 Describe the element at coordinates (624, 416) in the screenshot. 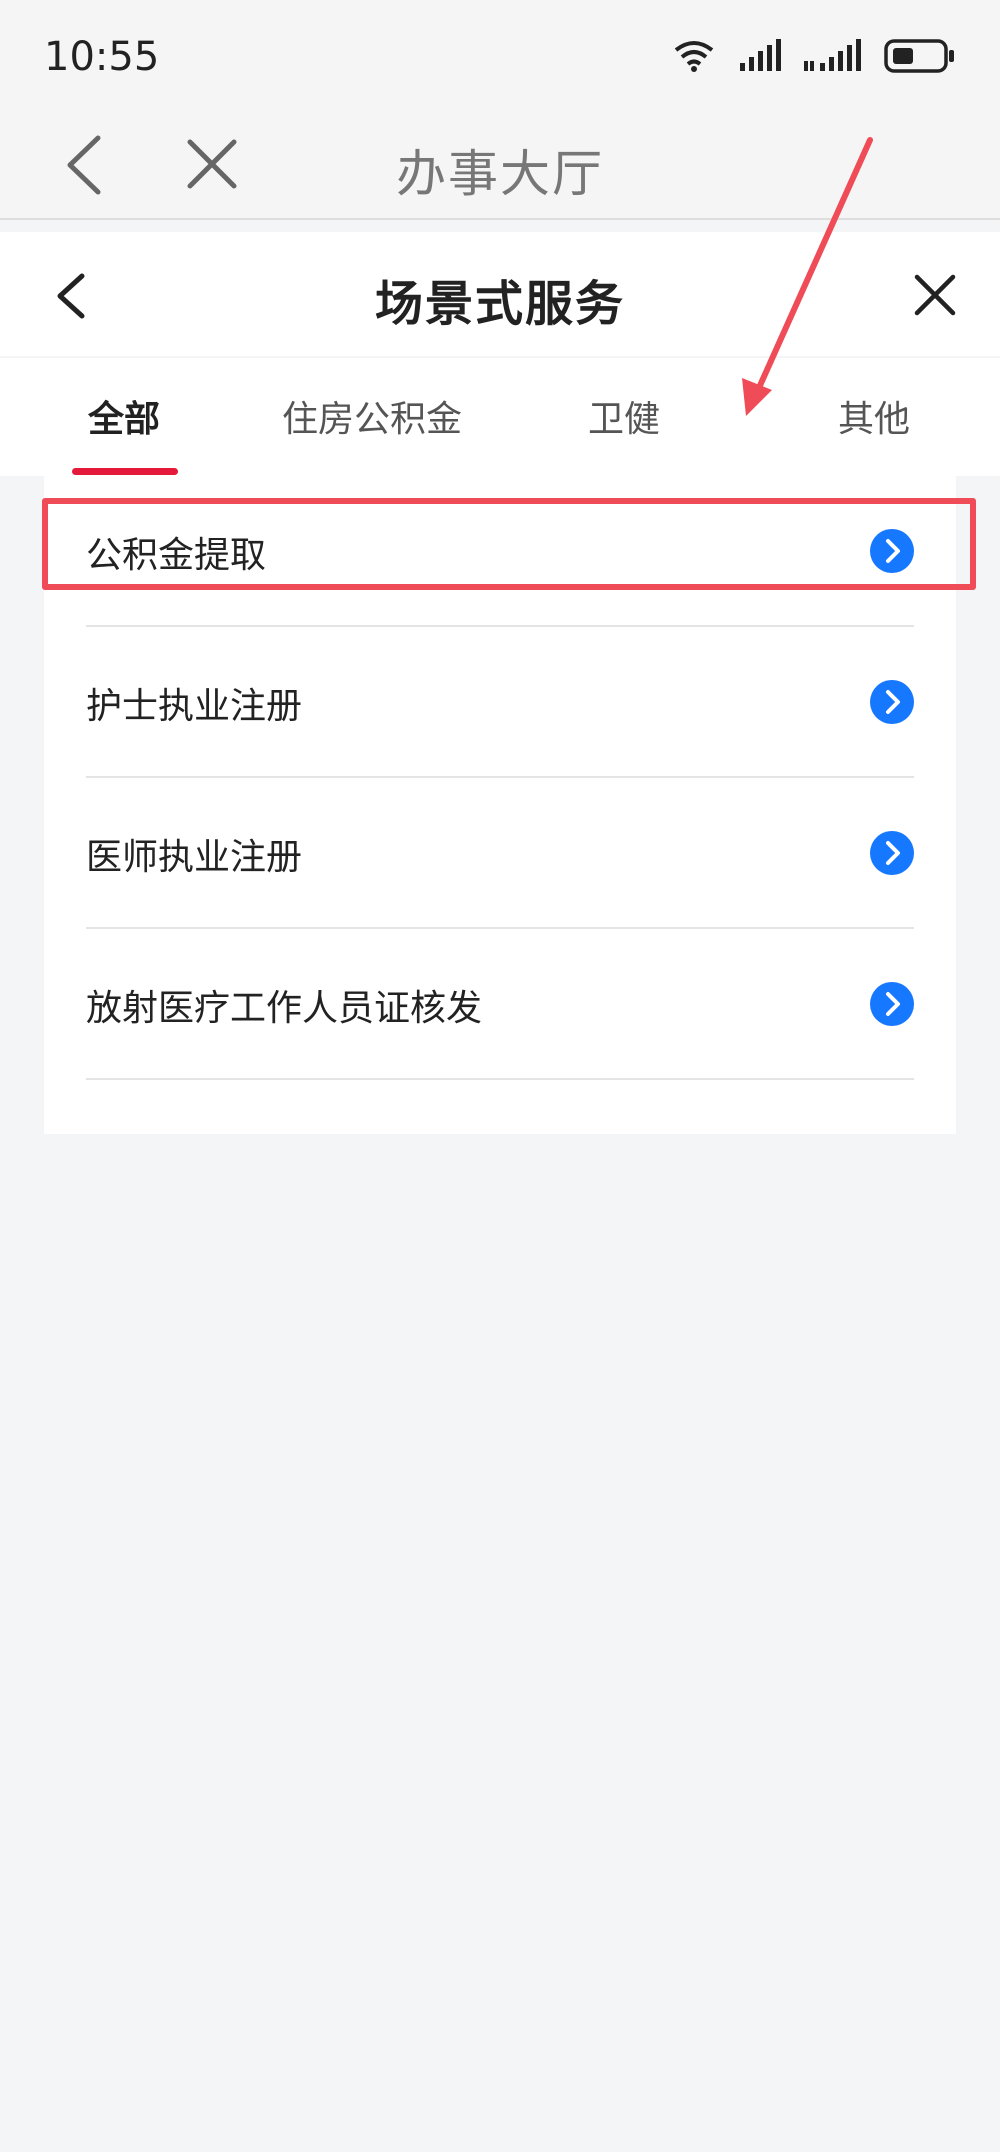

I see `tab-health: 卫健` at that location.